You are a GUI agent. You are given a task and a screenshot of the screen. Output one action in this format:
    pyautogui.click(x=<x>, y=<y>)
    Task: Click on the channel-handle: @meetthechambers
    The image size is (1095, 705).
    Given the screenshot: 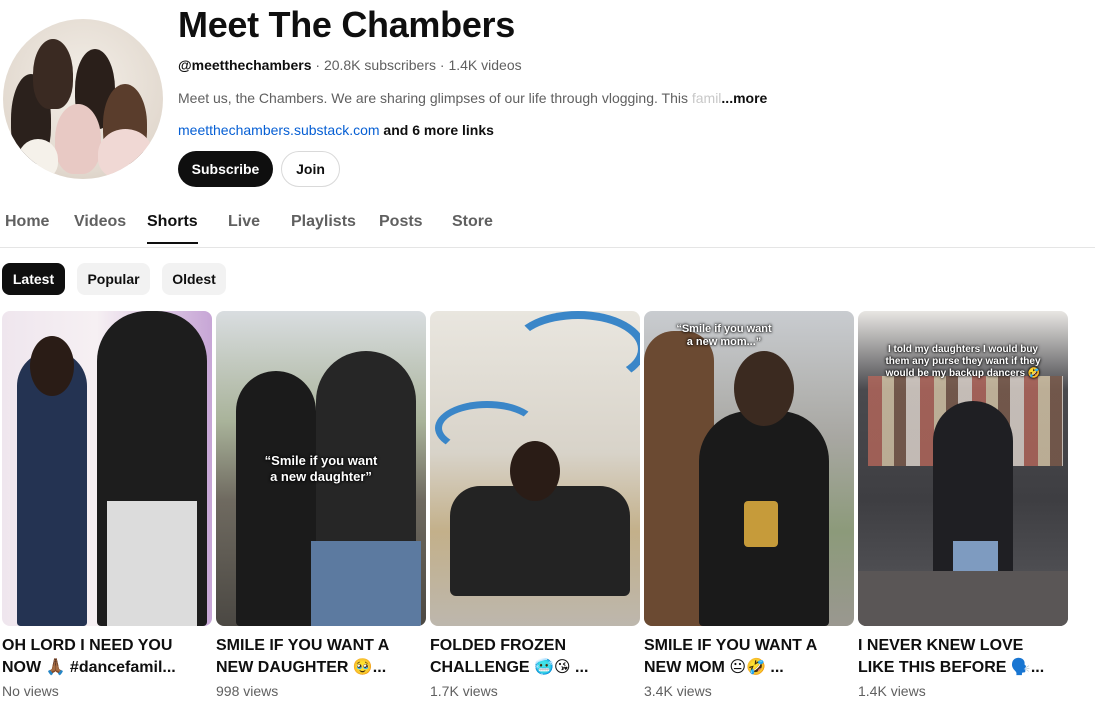 What is the action you would take?
    pyautogui.click(x=245, y=65)
    